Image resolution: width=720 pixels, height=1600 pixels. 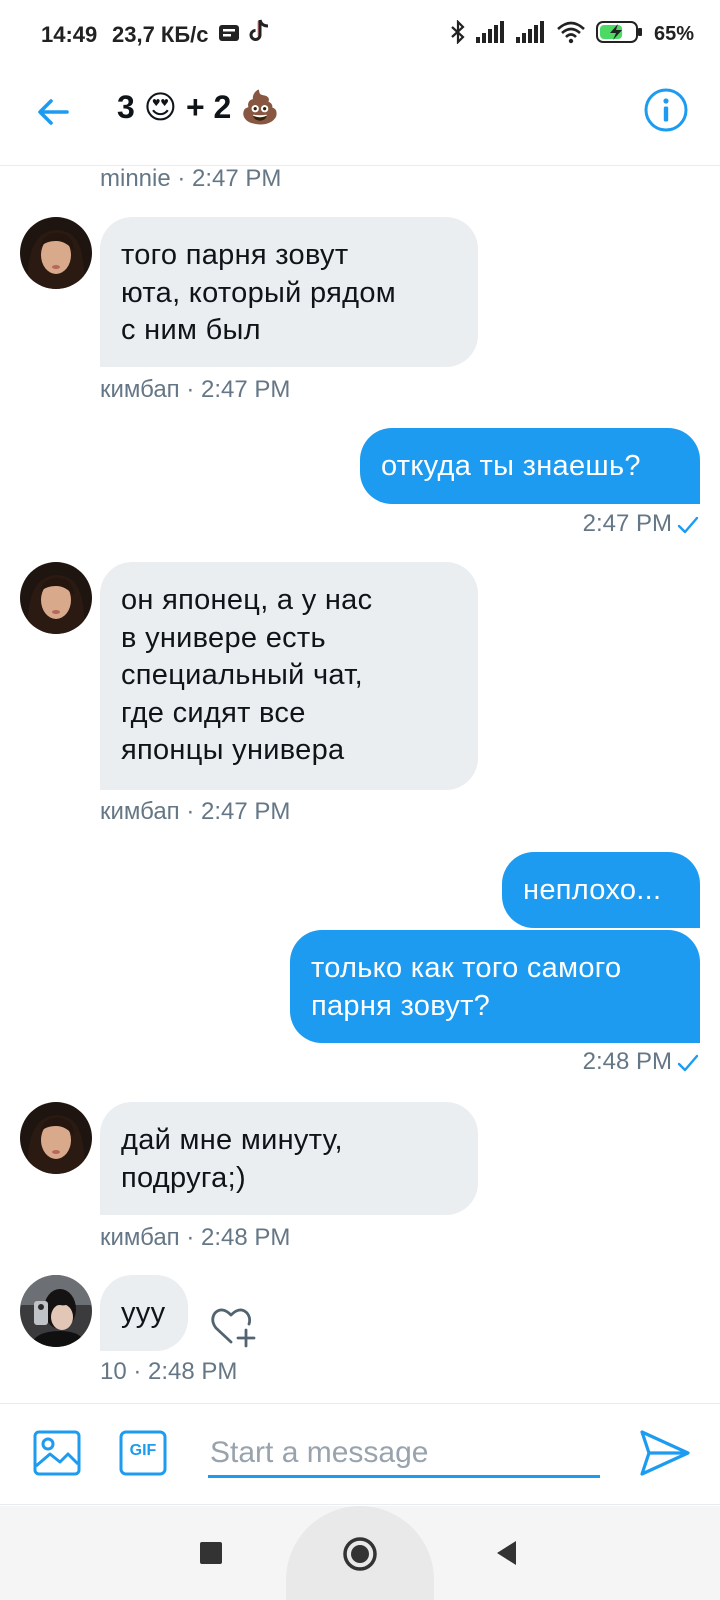 What do you see at coordinates (247, 600) in the screenshot?
I see `message-line: он японец, а у нас` at bounding box center [247, 600].